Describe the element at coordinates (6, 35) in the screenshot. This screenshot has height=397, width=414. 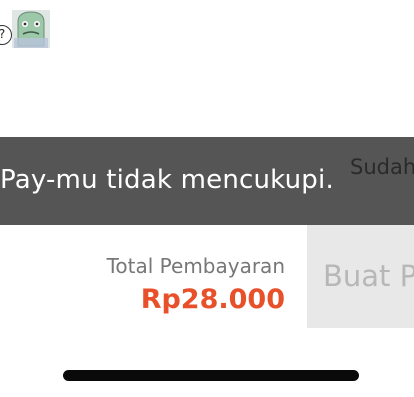
I see `help-icon: ?` at that location.